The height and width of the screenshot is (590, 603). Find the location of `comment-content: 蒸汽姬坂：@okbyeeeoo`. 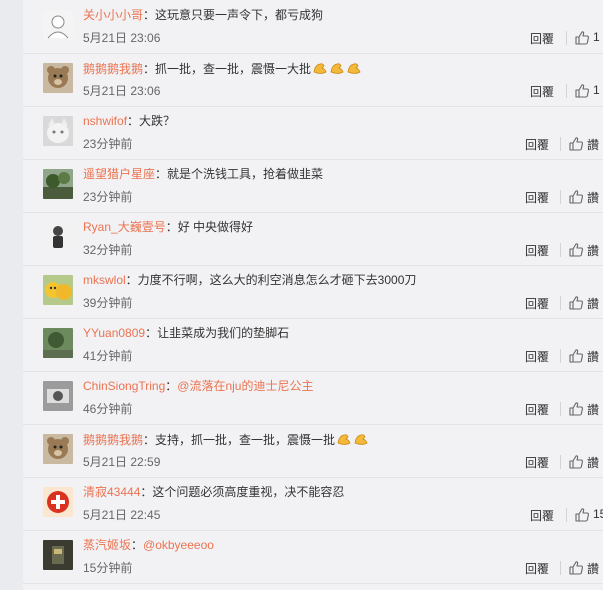

comment-content: 蒸汽姬坂：@okbyeeeoo is located at coordinates (148, 545).